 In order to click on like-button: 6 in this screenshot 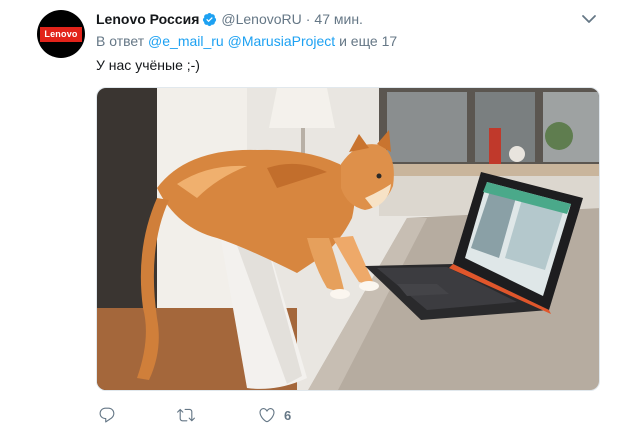, I will do `click(274, 415)`.